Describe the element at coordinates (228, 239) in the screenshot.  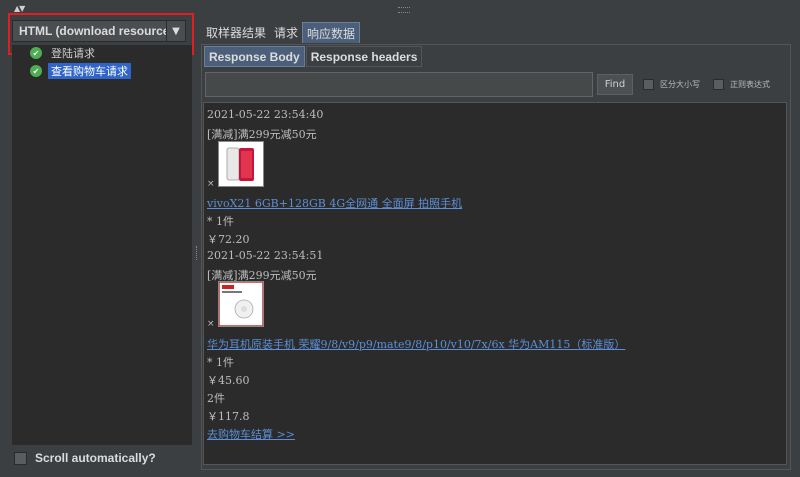
I see `price: ￥72.20` at that location.